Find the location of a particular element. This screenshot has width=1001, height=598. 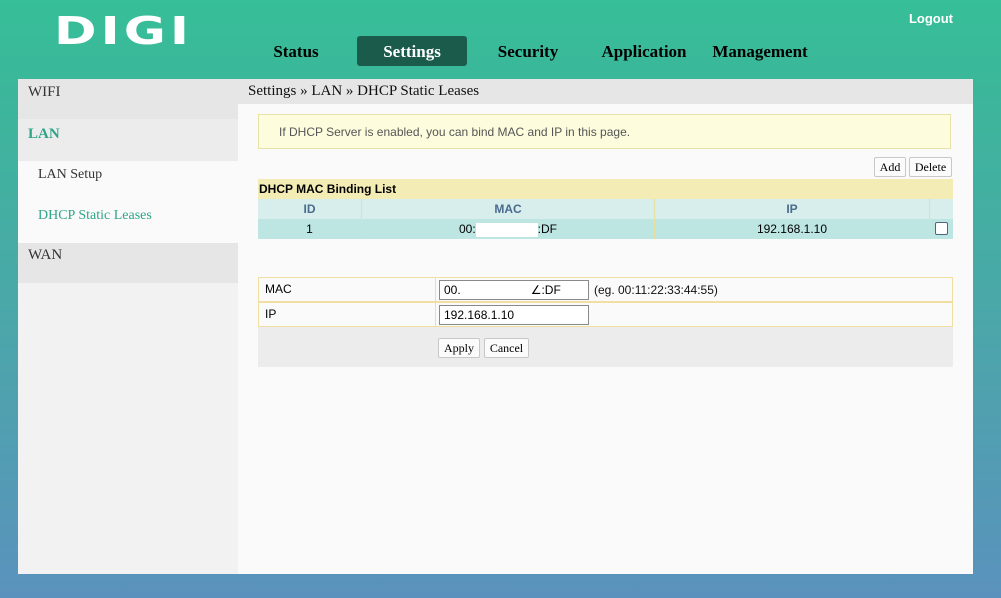

row-select-checkbox is located at coordinates (941, 228).